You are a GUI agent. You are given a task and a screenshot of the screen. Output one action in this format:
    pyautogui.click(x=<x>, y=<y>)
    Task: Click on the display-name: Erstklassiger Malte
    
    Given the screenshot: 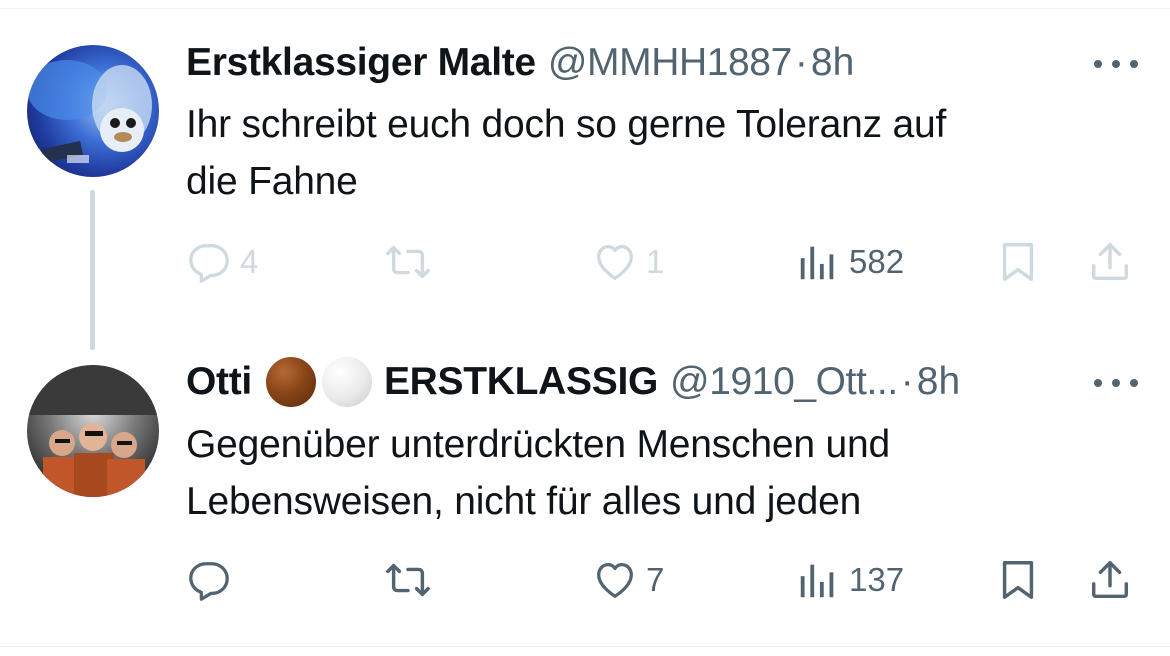 What is the action you would take?
    pyautogui.click(x=361, y=63)
    